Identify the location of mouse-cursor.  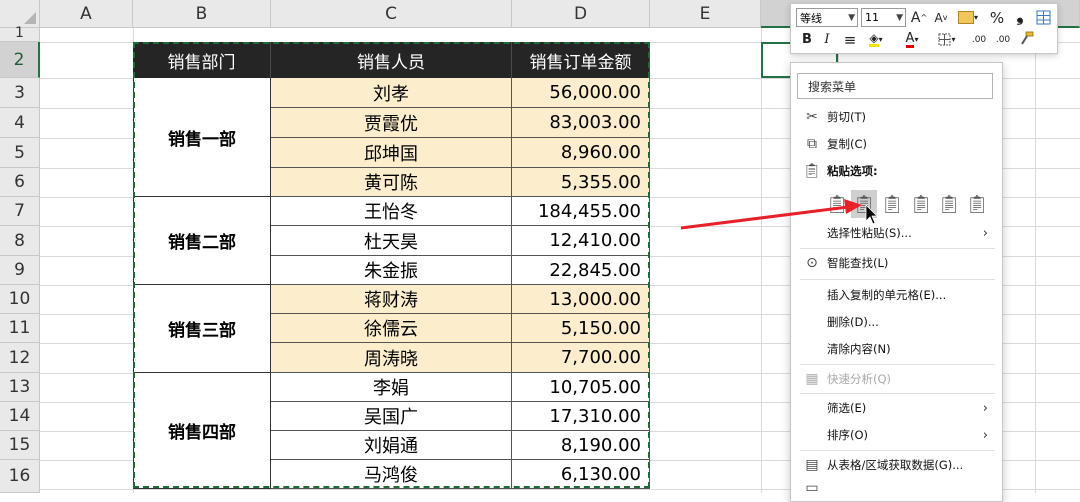
(871, 214).